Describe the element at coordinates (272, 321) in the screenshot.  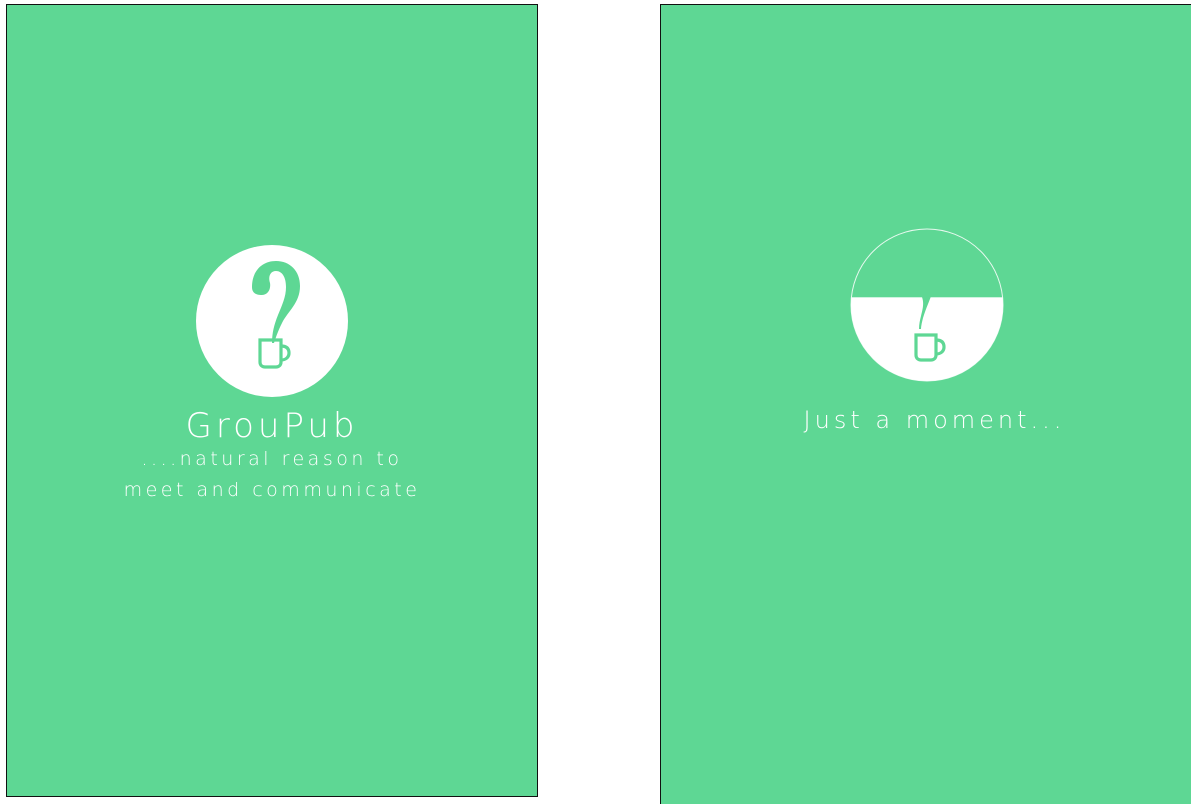
I see `question-mark-mug-icon` at that location.